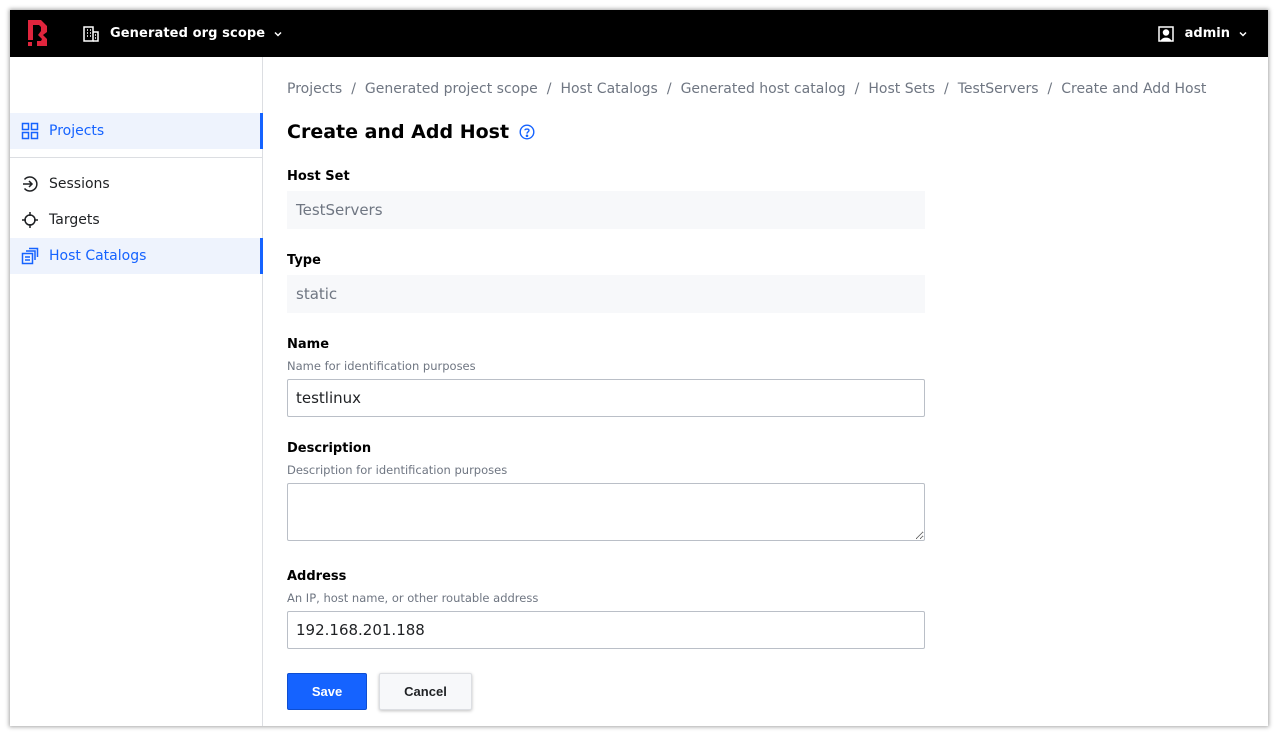 This screenshot has height=741, width=1283. Describe the element at coordinates (1165, 33) in the screenshot. I see `user-icon` at that location.